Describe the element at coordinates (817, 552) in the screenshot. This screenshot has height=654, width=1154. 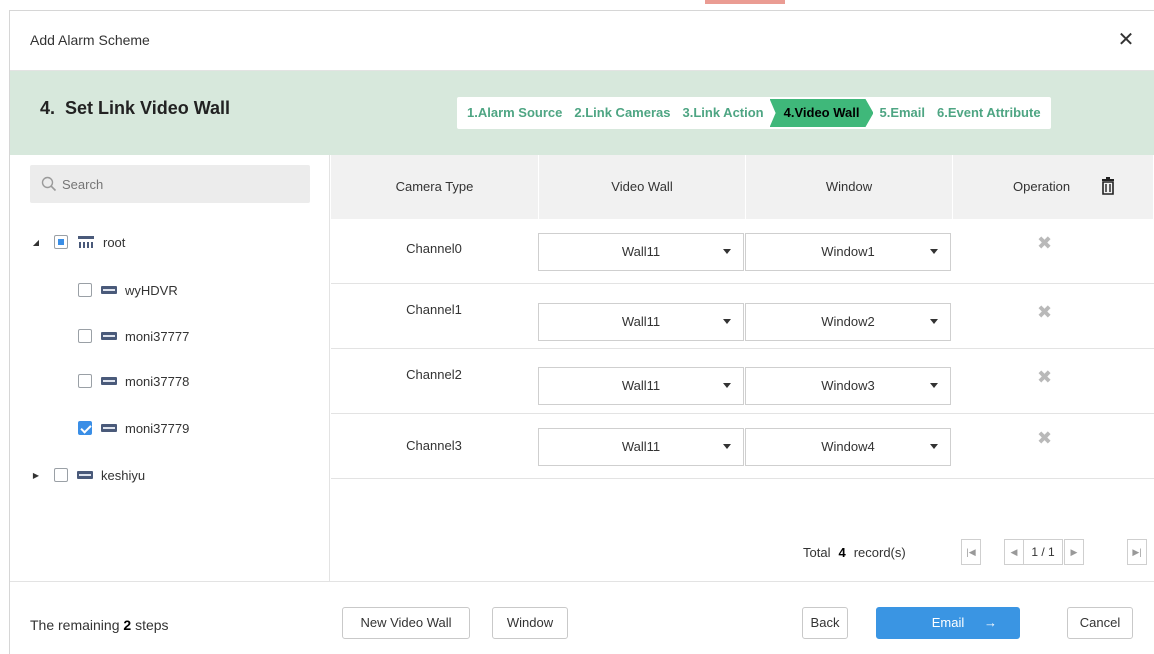
I see `record-total-prefix: Total` at that location.